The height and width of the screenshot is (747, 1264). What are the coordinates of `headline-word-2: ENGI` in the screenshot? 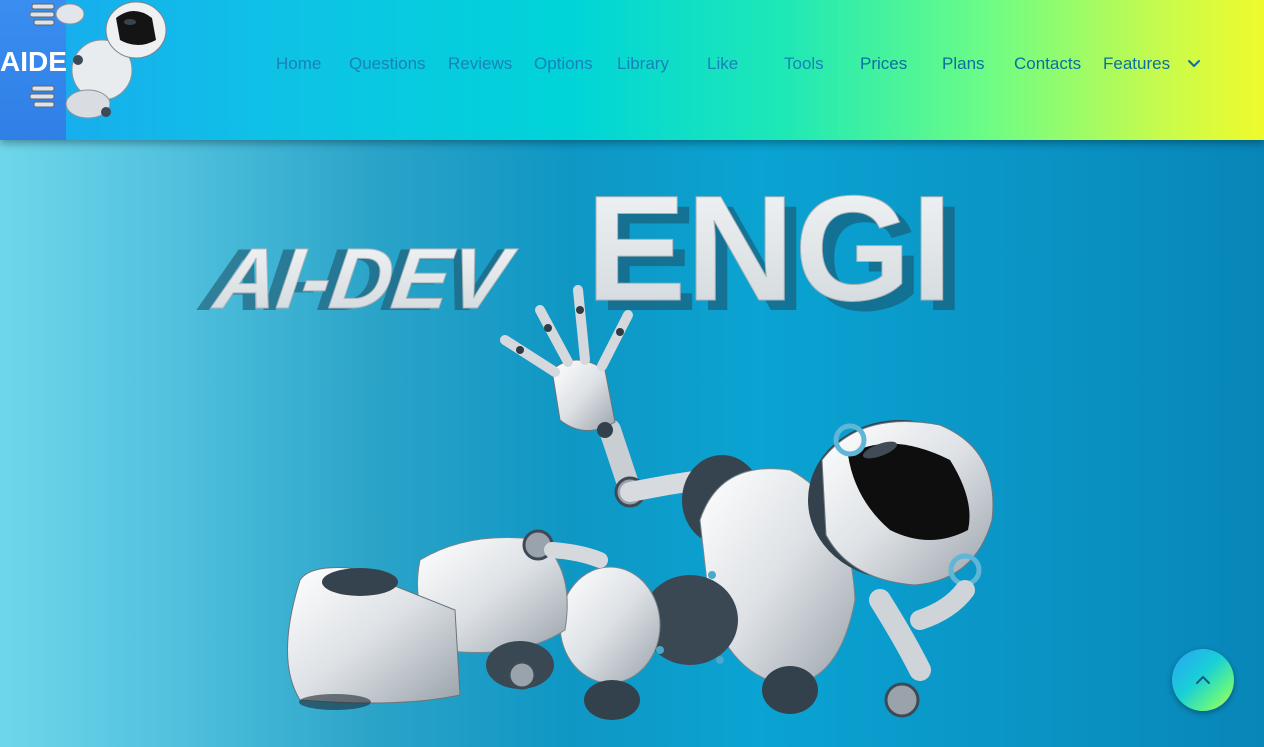 It's located at (769, 248).